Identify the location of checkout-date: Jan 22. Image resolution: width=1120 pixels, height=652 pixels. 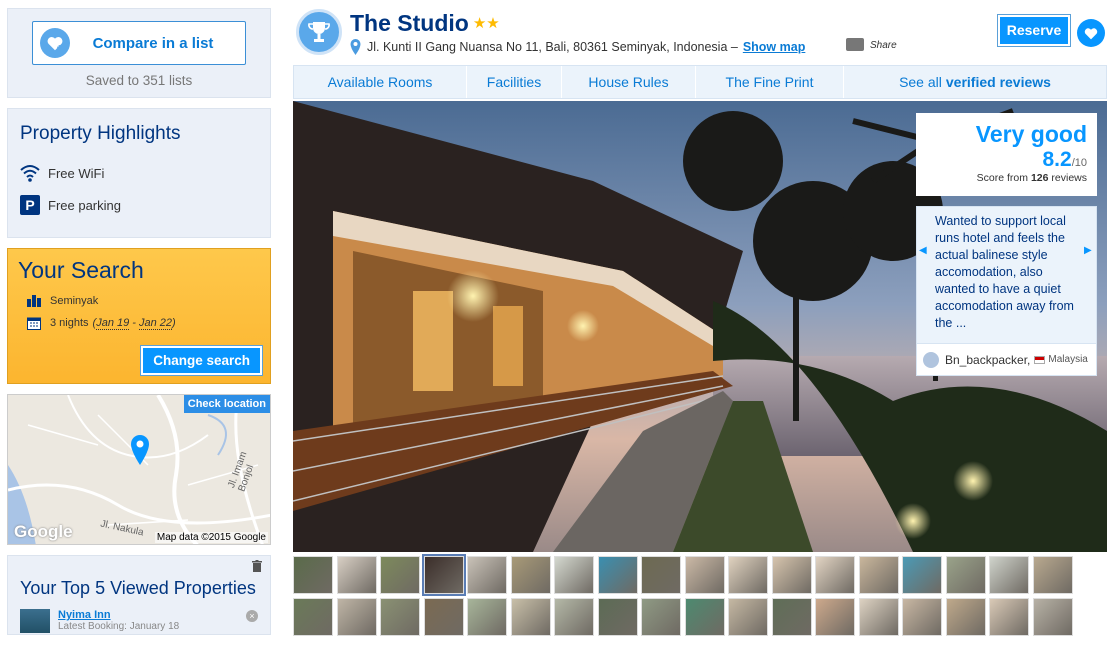
(156, 323).